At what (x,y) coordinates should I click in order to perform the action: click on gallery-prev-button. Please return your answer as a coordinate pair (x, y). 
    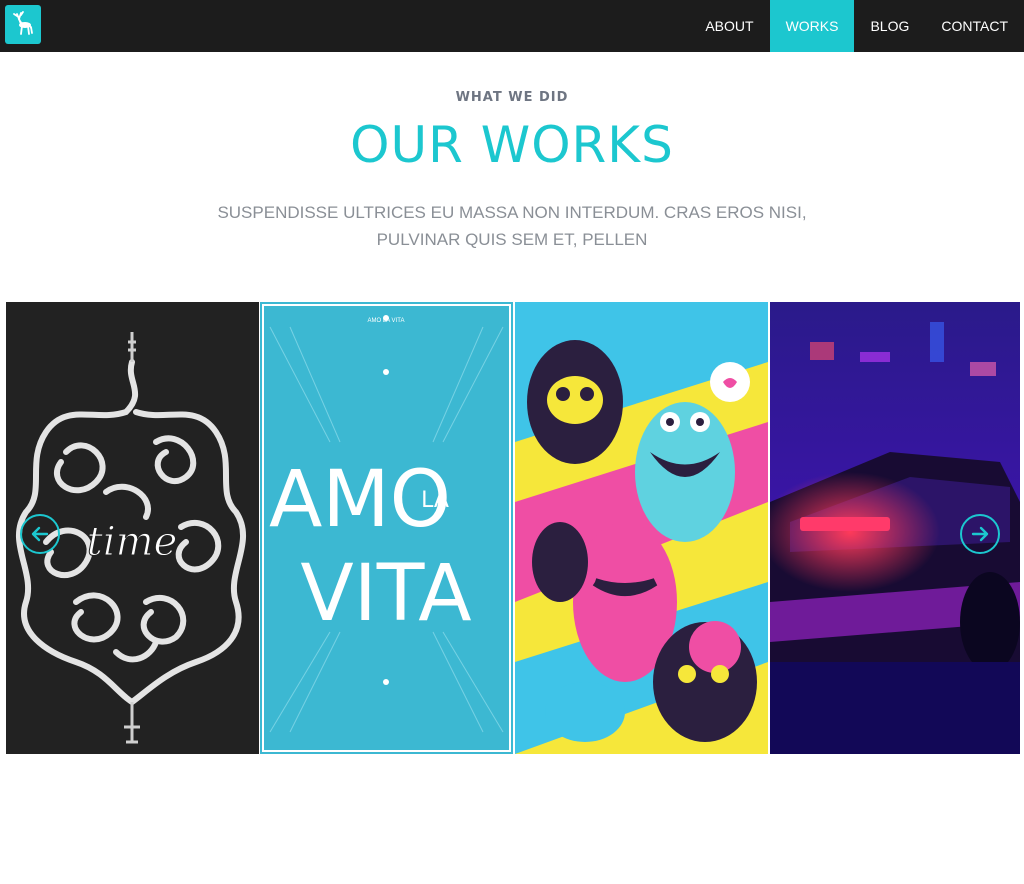
    Looking at the image, I should click on (40, 534).